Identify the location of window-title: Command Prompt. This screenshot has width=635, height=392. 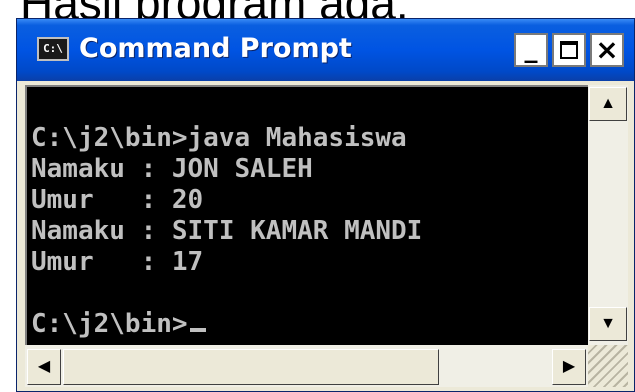
(215, 48).